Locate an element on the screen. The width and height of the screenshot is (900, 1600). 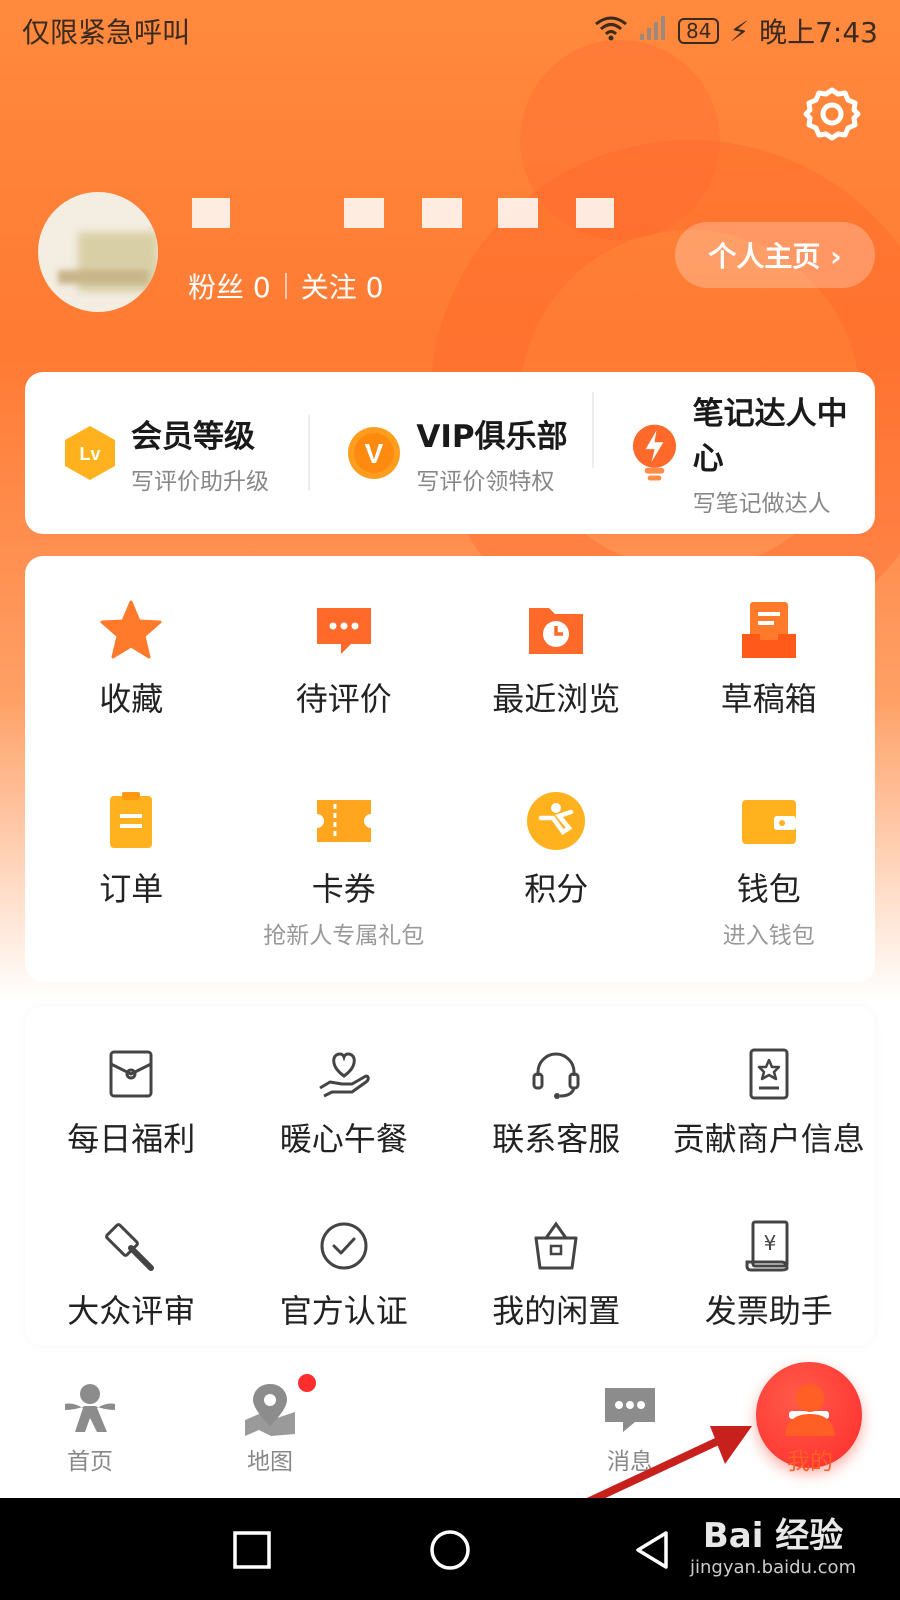
coupons-button: 卡券 抢新人专属礼包 is located at coordinates (344, 885).